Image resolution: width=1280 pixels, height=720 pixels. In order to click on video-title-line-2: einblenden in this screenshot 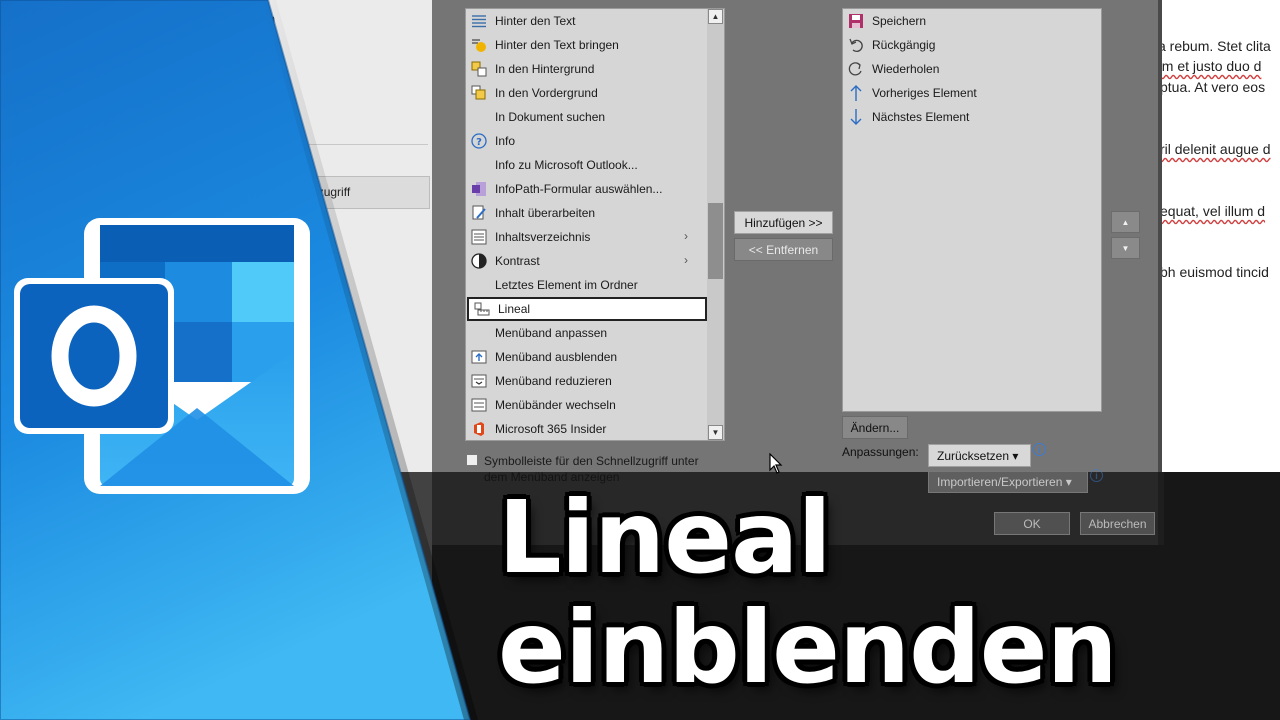, I will do `click(808, 647)`.